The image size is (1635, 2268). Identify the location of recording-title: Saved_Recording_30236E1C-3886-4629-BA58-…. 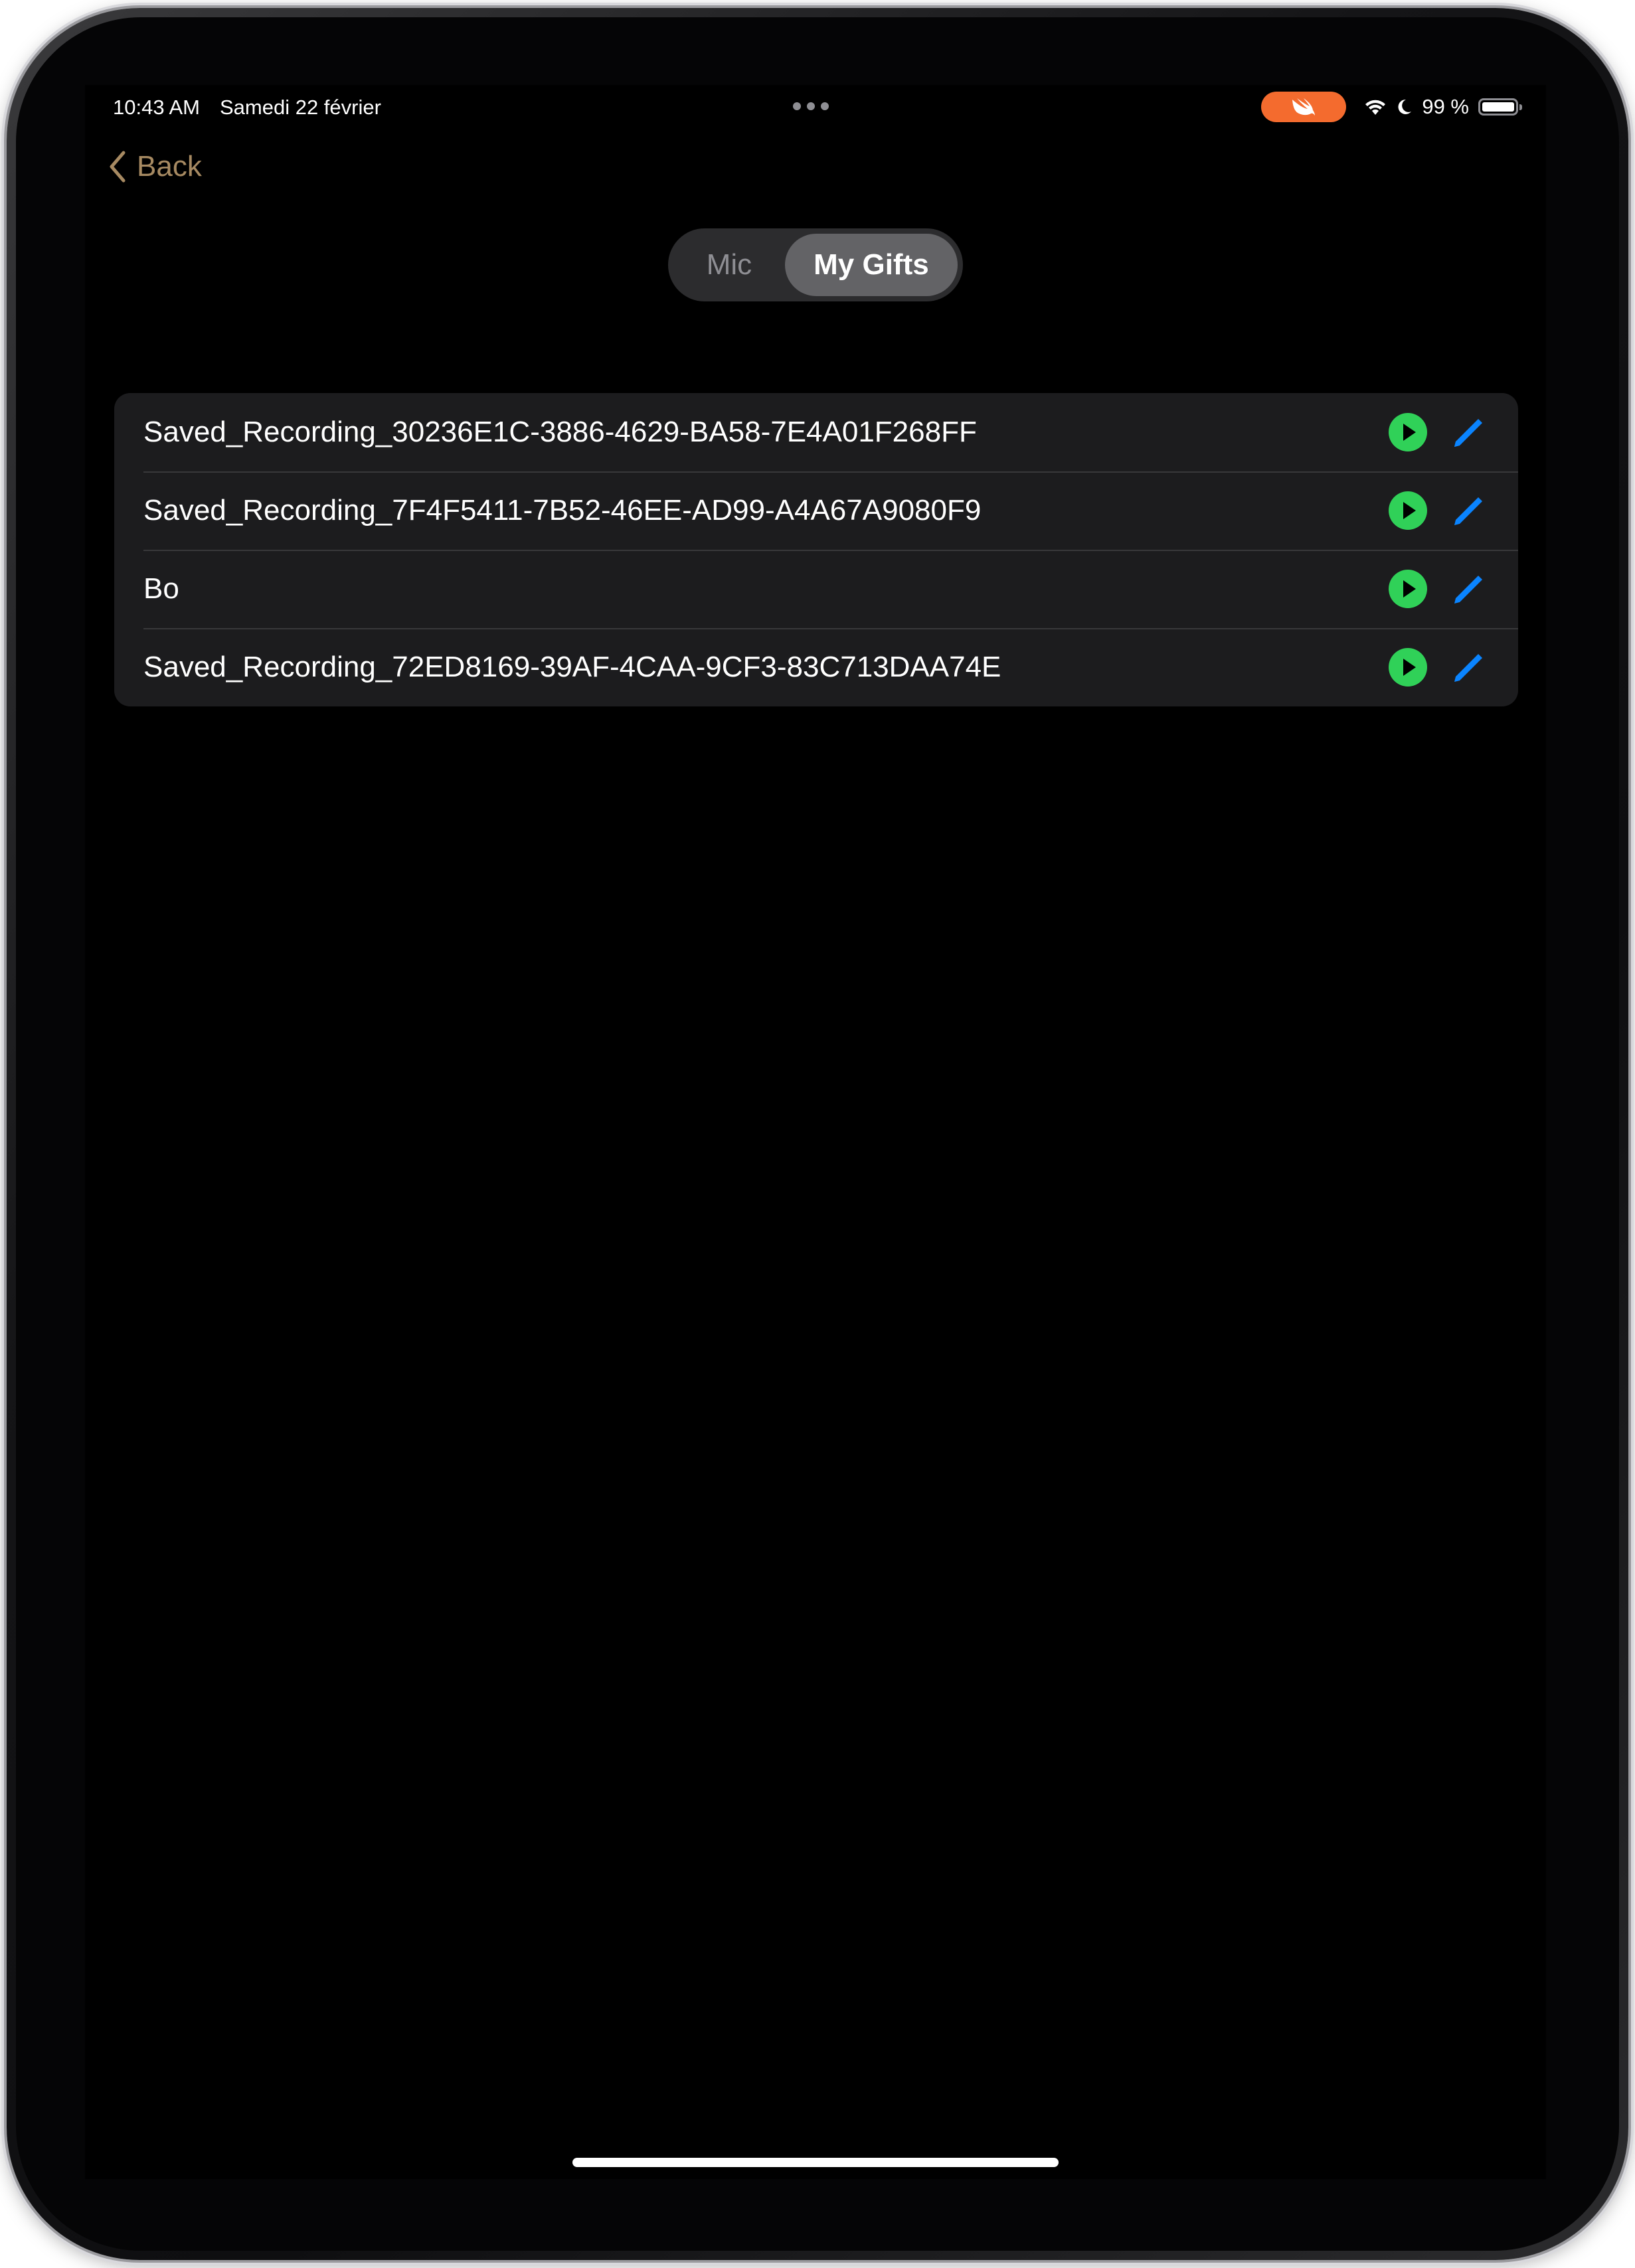
(560, 432).